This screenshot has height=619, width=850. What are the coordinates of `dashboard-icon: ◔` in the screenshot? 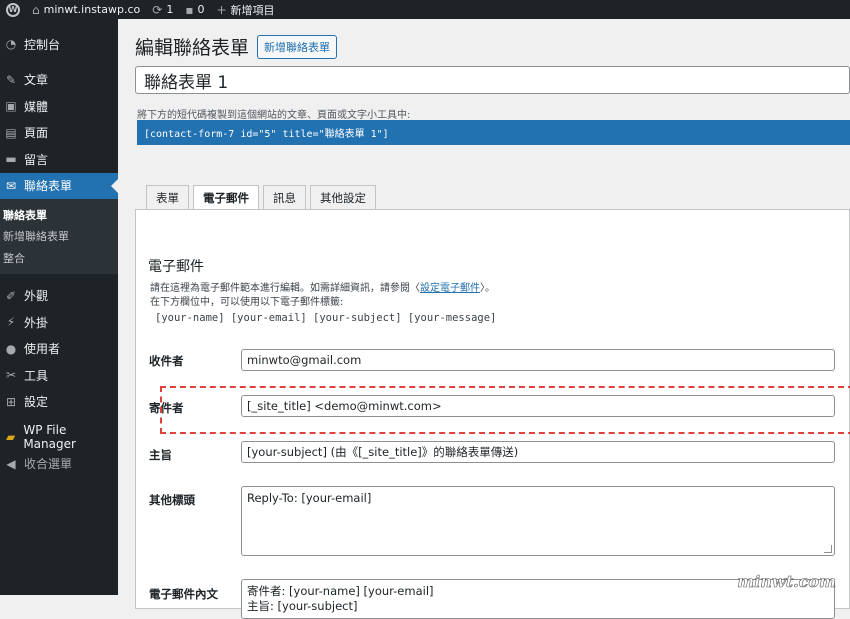 It's located at (11, 44).